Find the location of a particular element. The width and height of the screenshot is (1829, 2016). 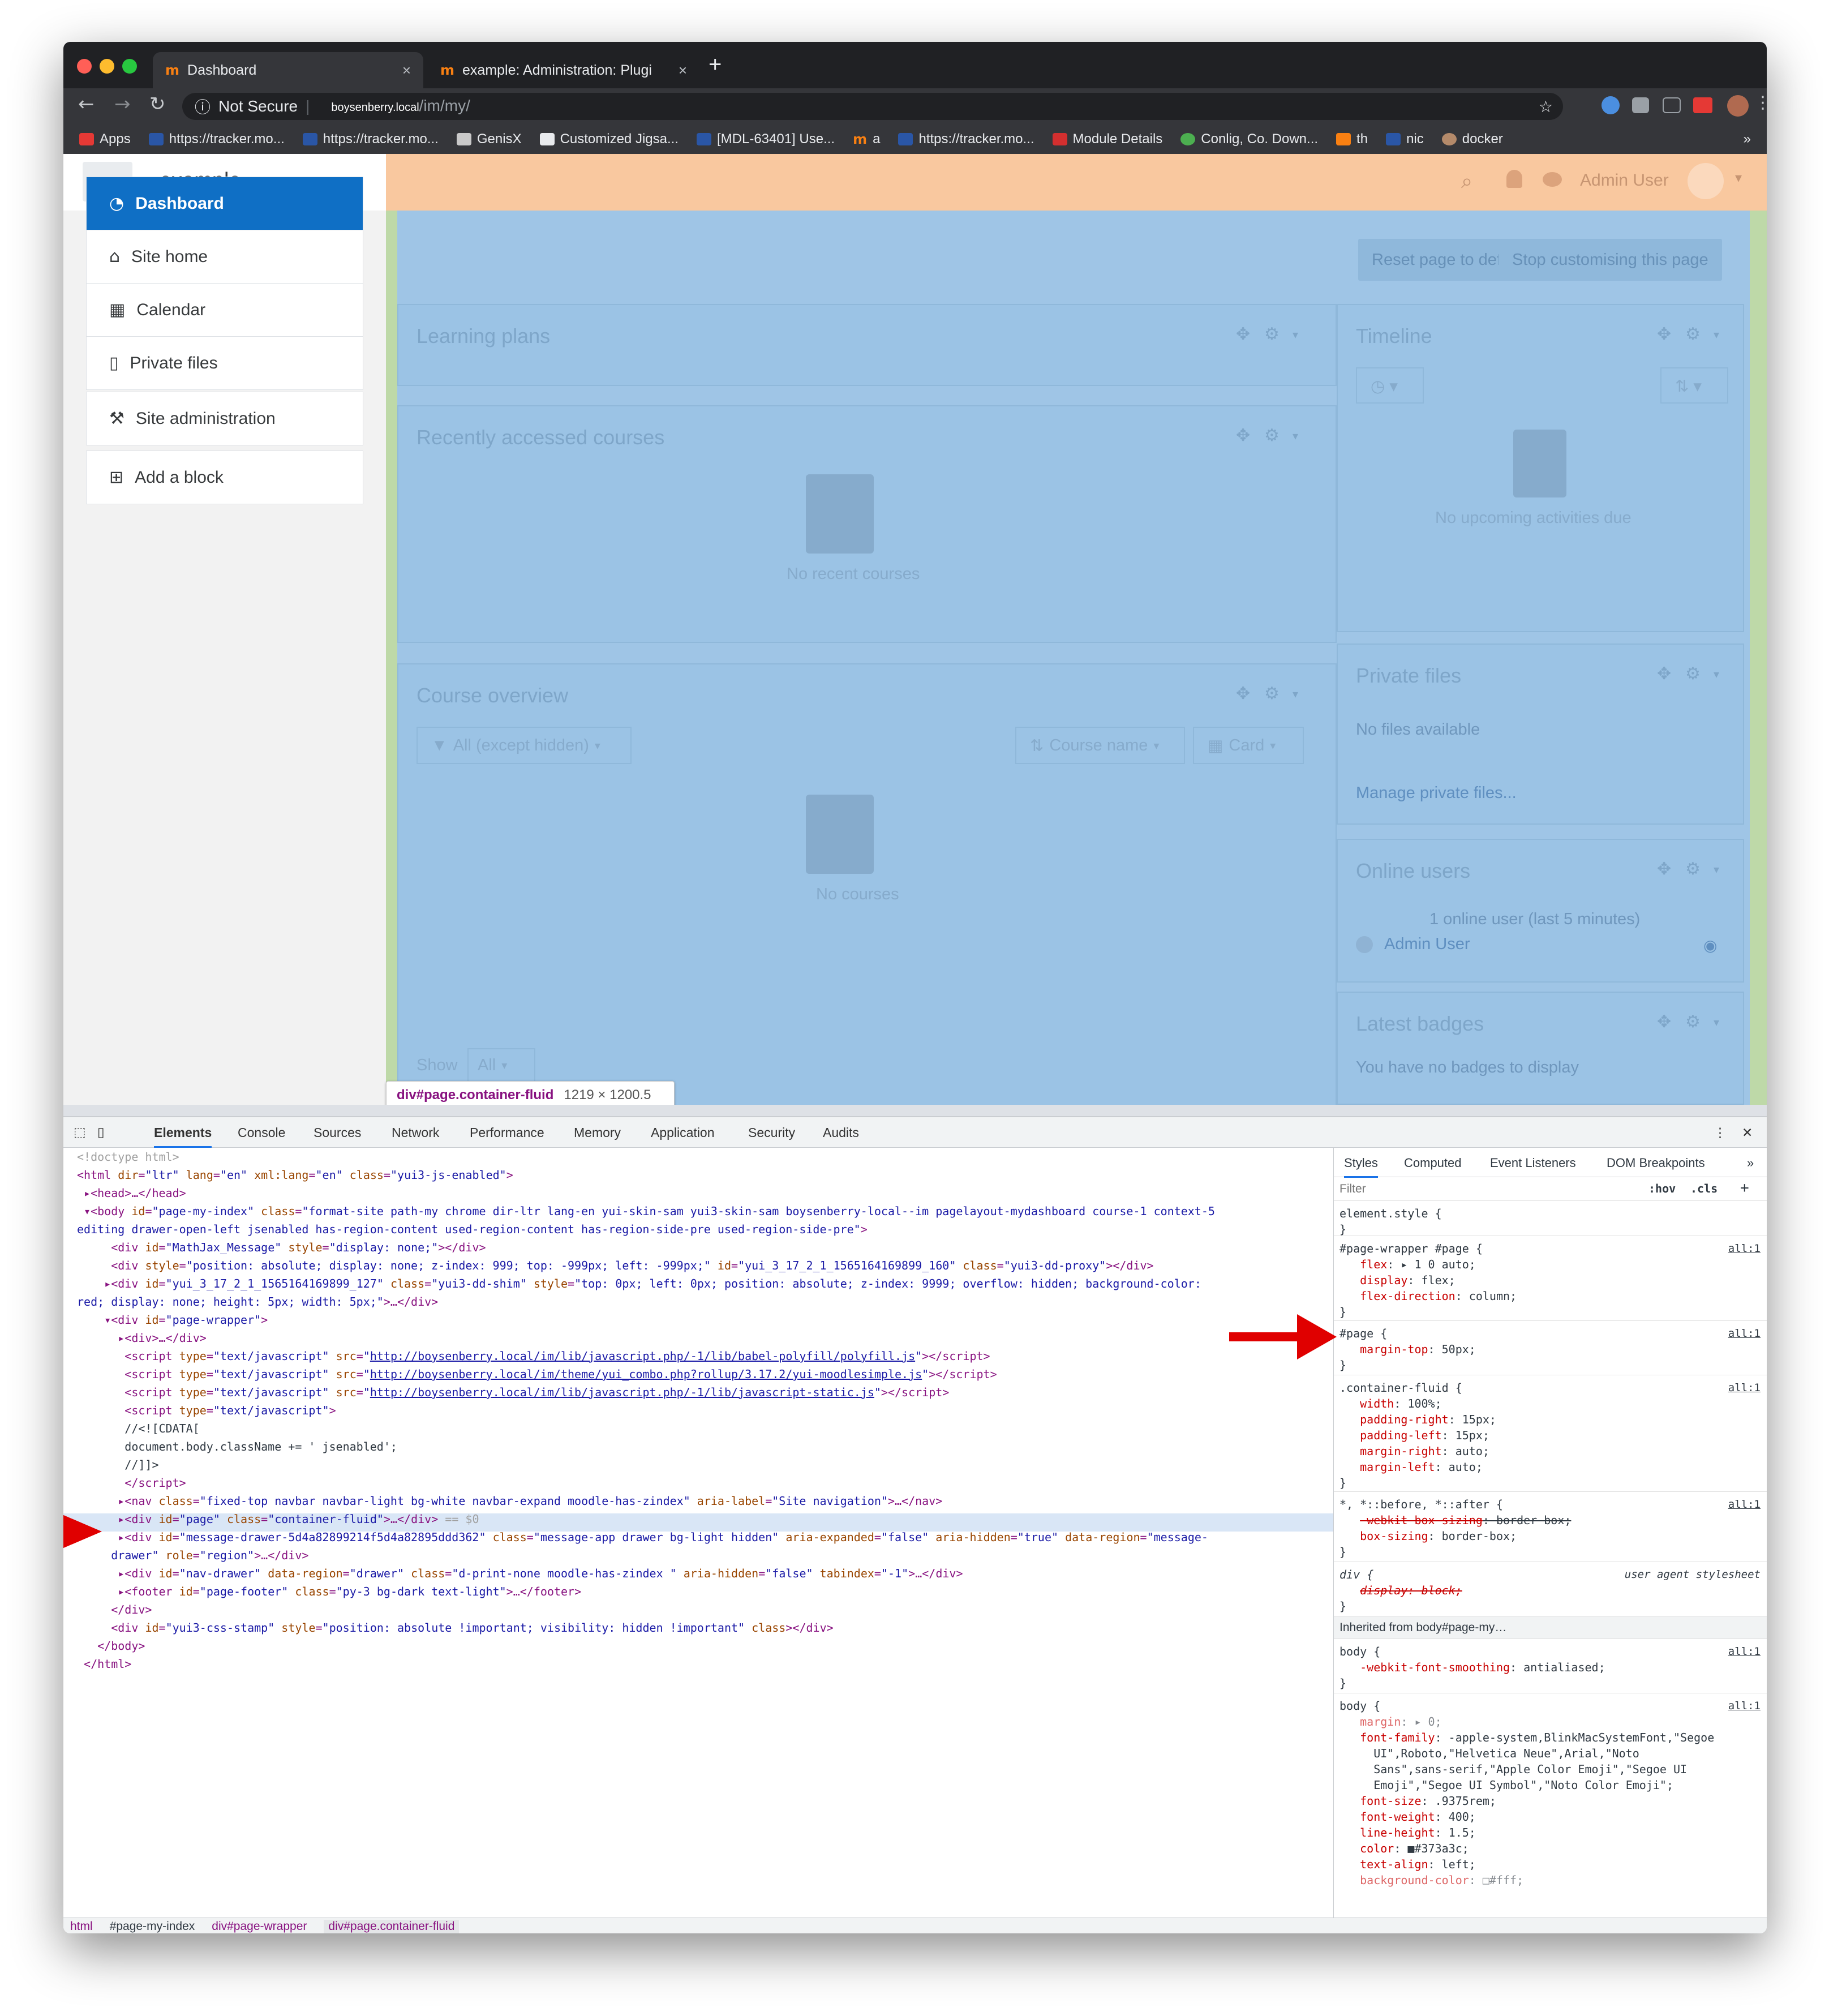

reload-icon: ↻ is located at coordinates (158, 104).